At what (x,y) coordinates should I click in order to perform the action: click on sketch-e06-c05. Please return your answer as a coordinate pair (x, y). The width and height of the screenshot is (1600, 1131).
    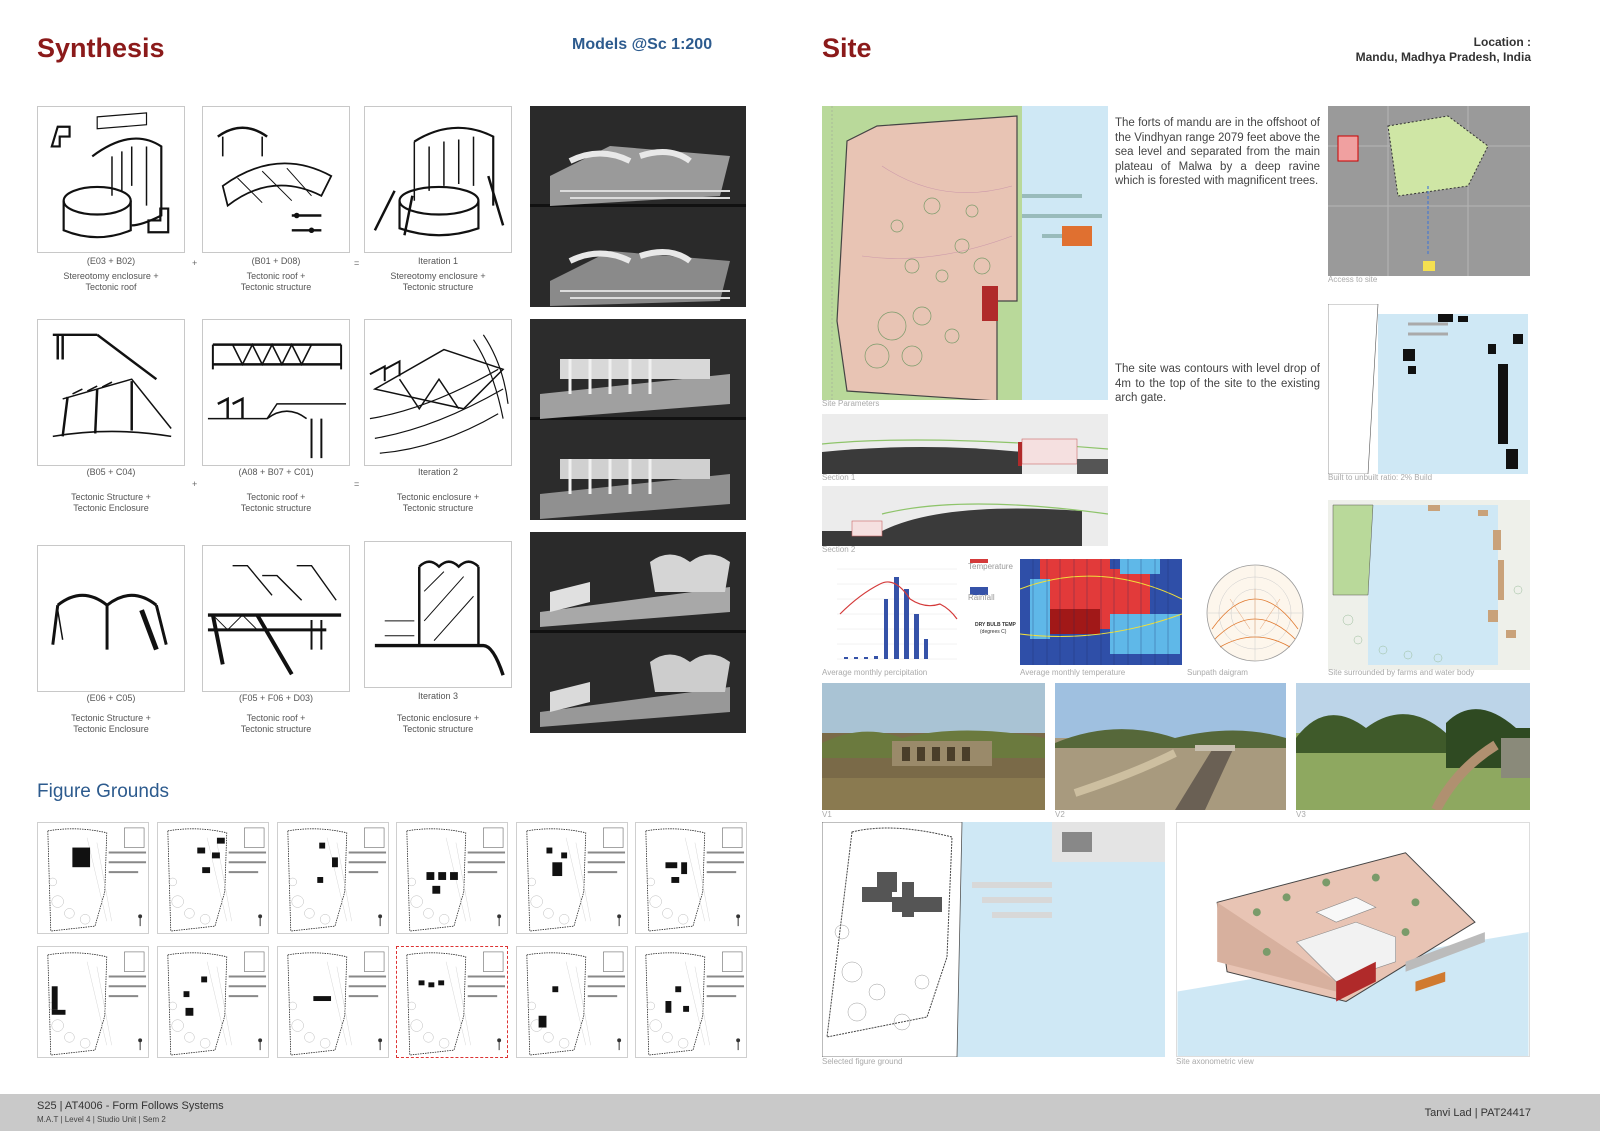
    Looking at the image, I should click on (111, 618).